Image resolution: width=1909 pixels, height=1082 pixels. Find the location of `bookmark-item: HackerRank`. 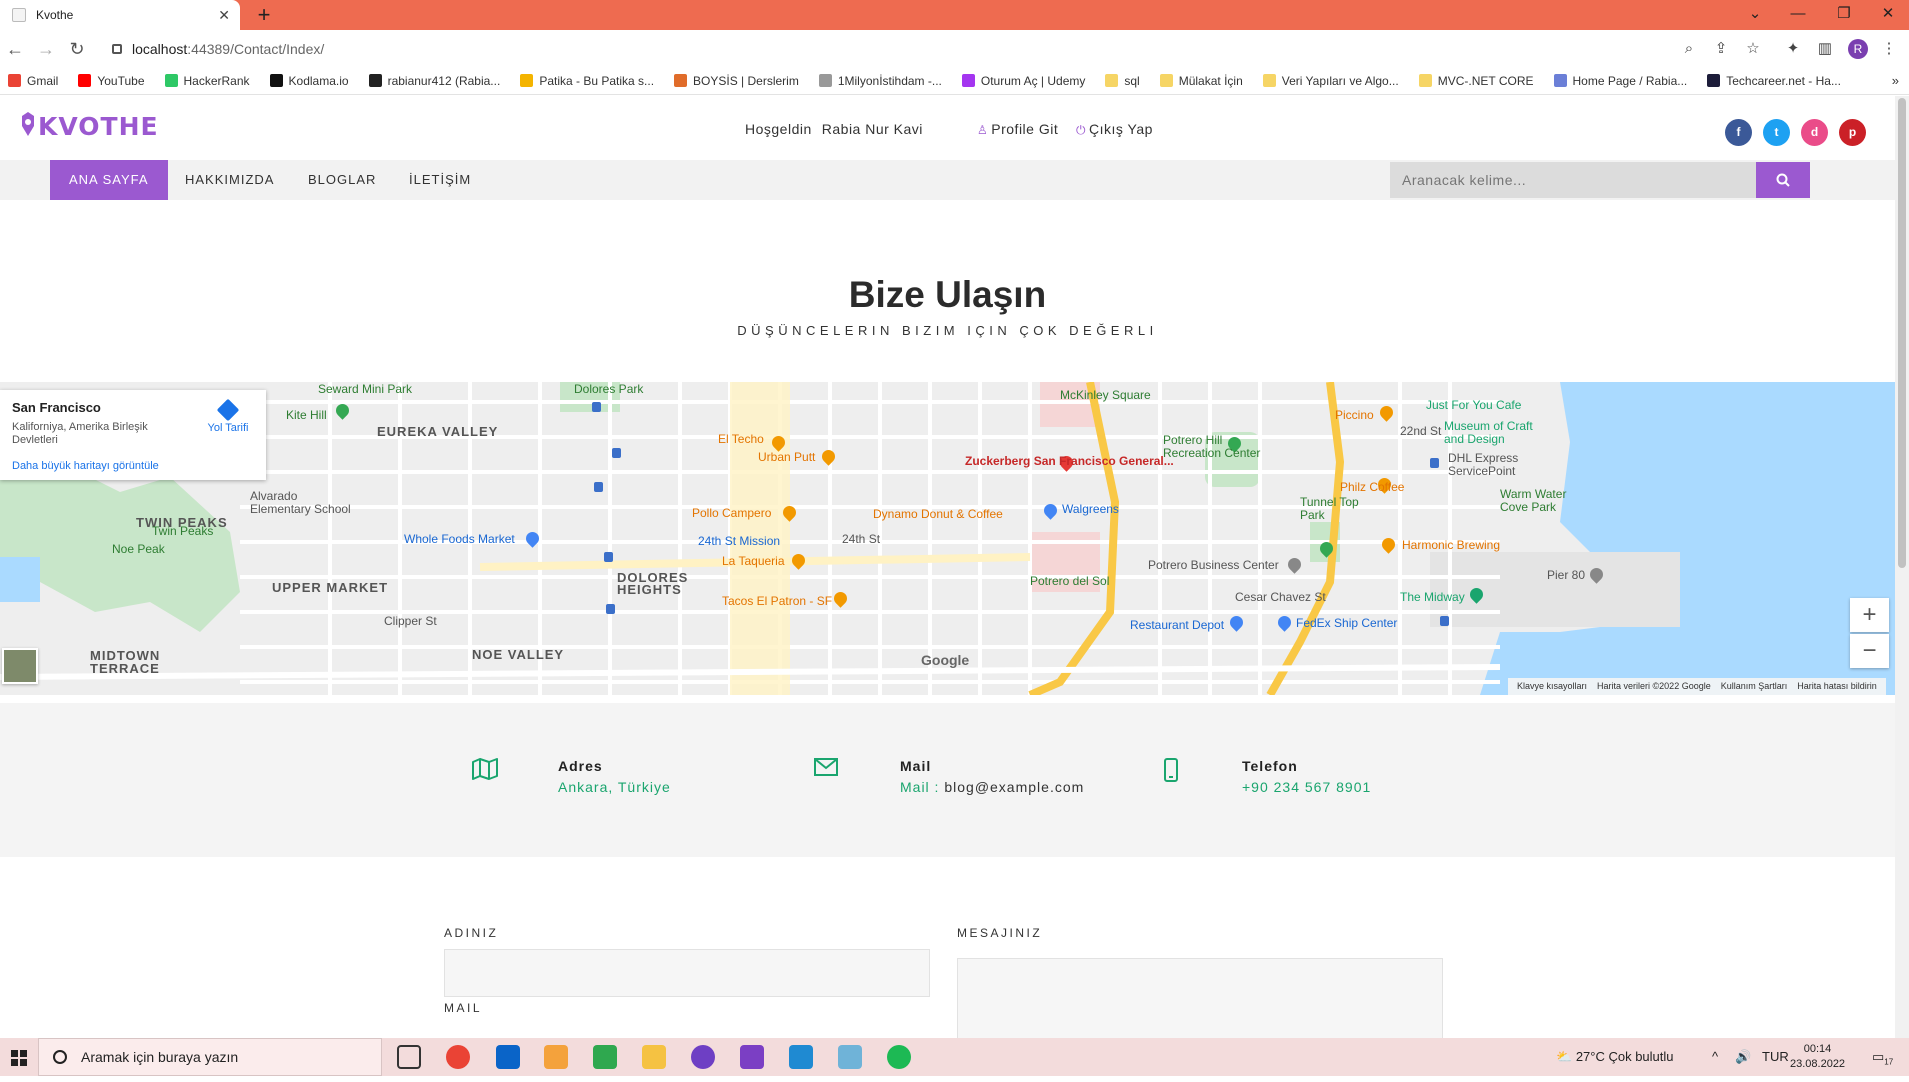

bookmark-item: HackerRank is located at coordinates (207, 80).